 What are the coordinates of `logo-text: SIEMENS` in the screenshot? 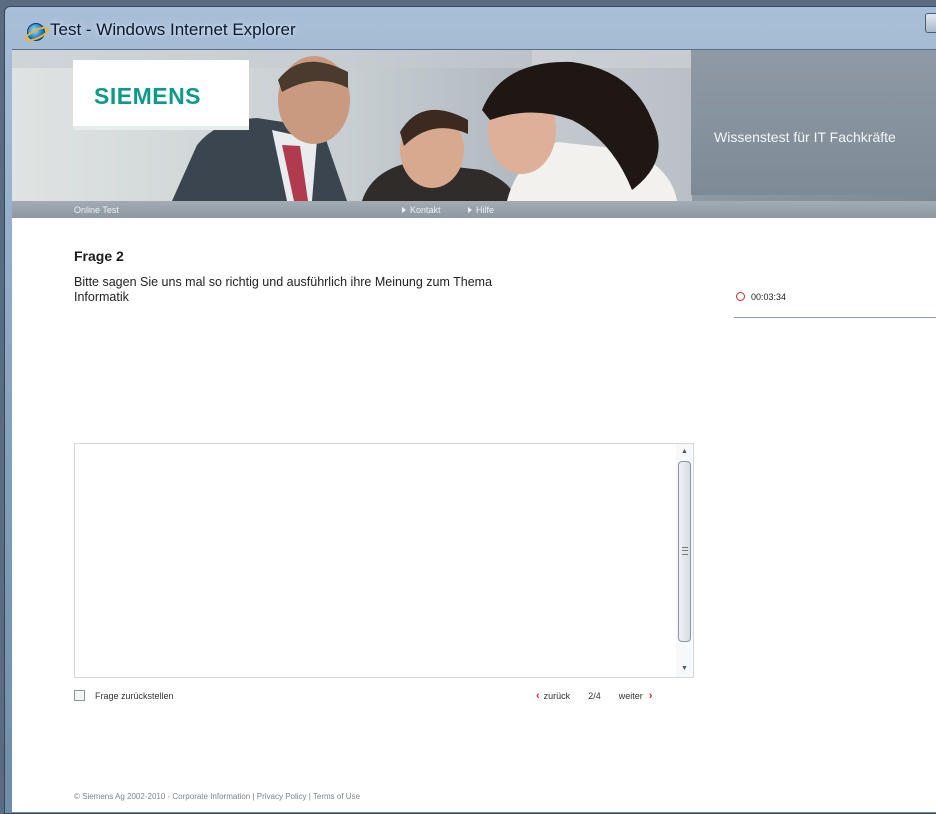 It's located at (148, 96).